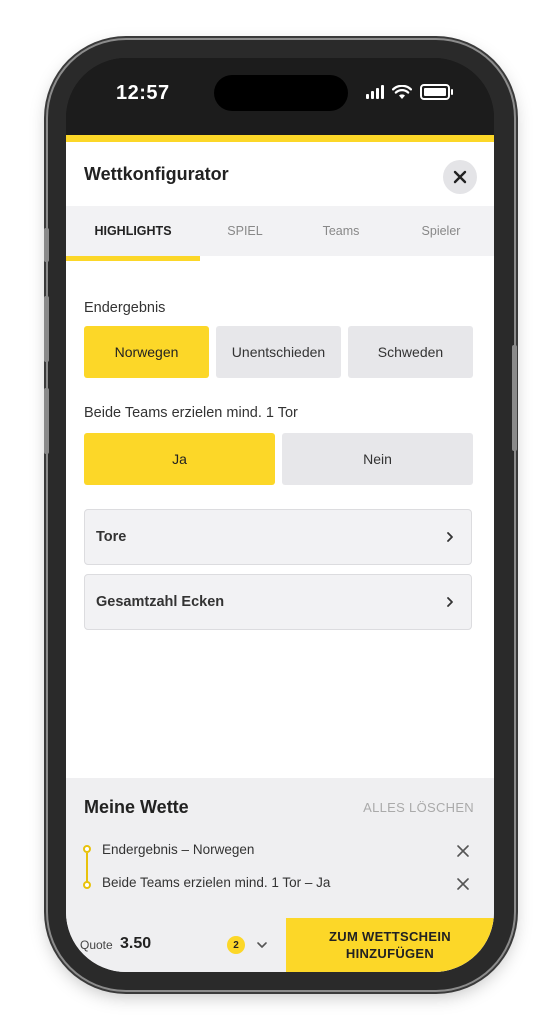  What do you see at coordinates (280, 138) in the screenshot?
I see `accent-strip` at bounding box center [280, 138].